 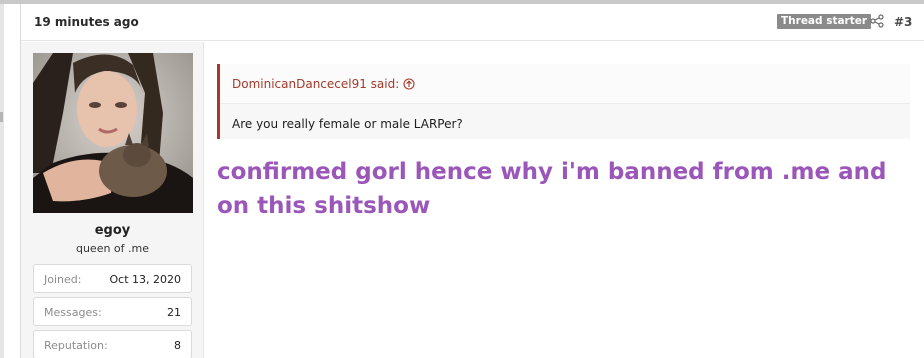 What do you see at coordinates (903, 22) in the screenshot?
I see `post-number-link: #3` at bounding box center [903, 22].